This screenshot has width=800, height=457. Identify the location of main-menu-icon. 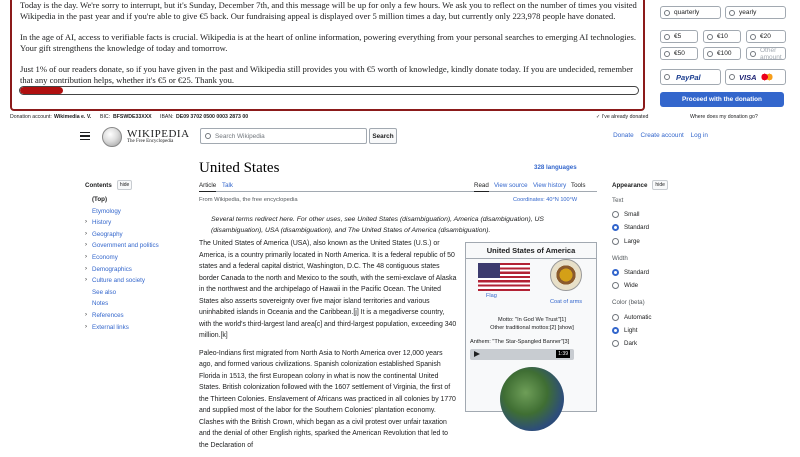
(85, 136).